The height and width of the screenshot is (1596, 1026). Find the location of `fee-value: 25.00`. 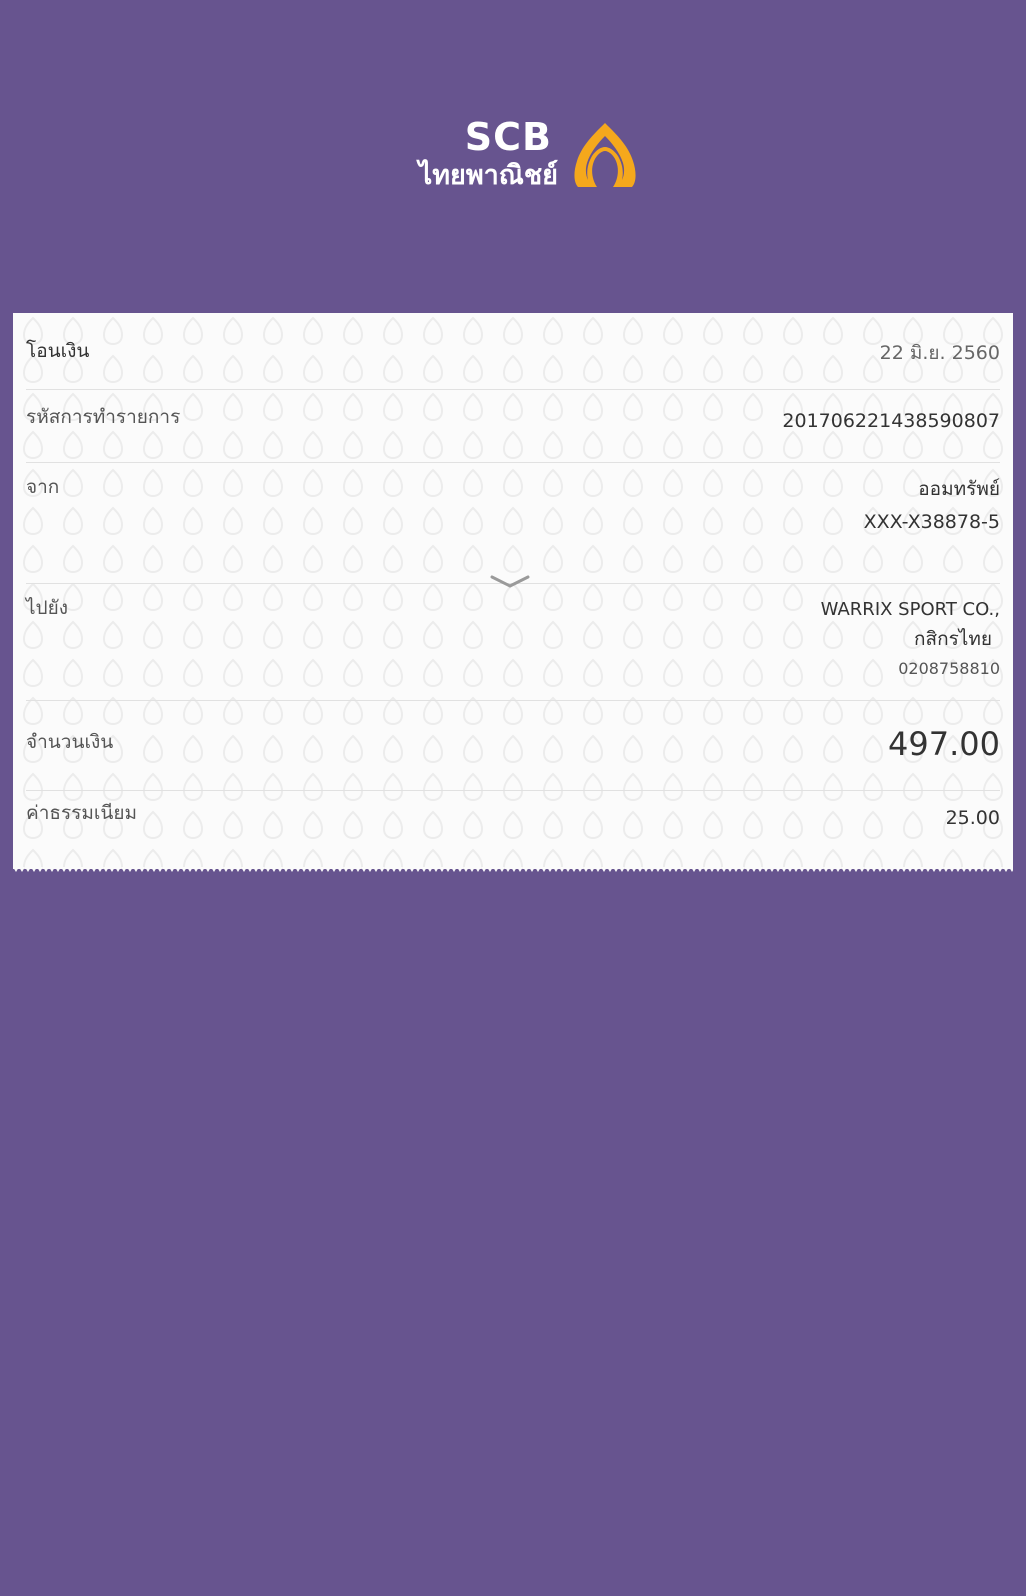

fee-value: 25.00 is located at coordinates (972, 818).